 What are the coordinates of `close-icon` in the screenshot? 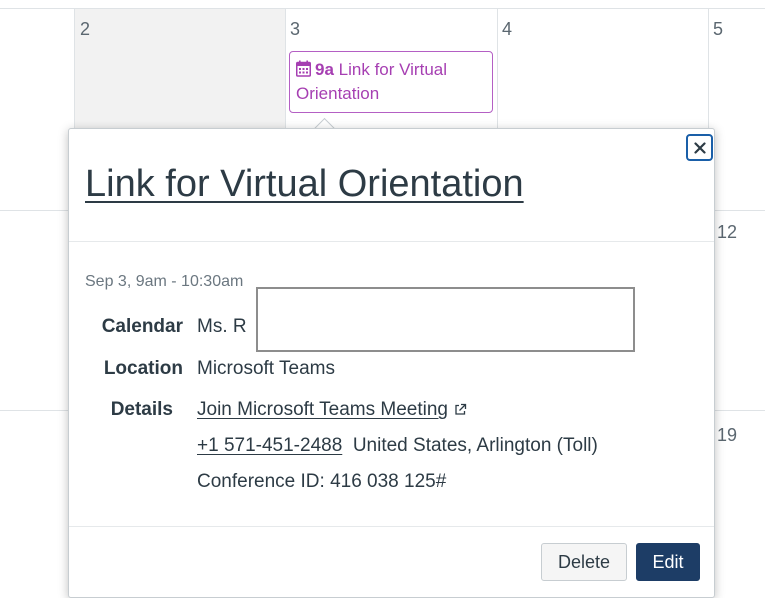 It's located at (699, 147).